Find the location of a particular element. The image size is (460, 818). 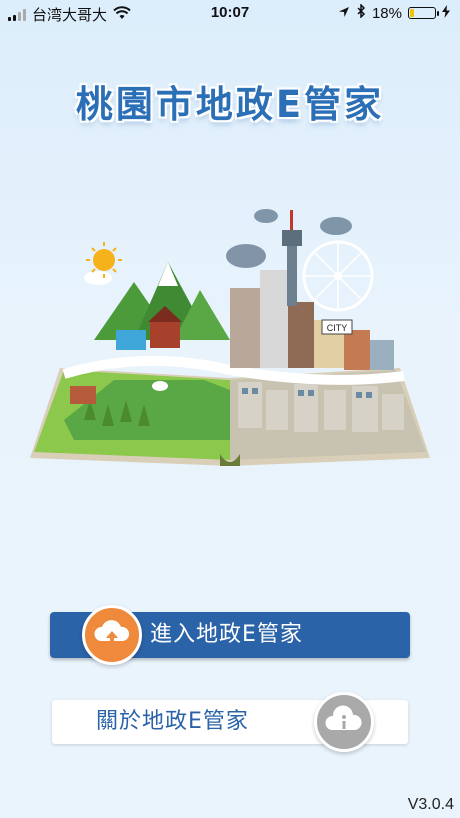

version-label: V3.0.4 is located at coordinates (430, 804).